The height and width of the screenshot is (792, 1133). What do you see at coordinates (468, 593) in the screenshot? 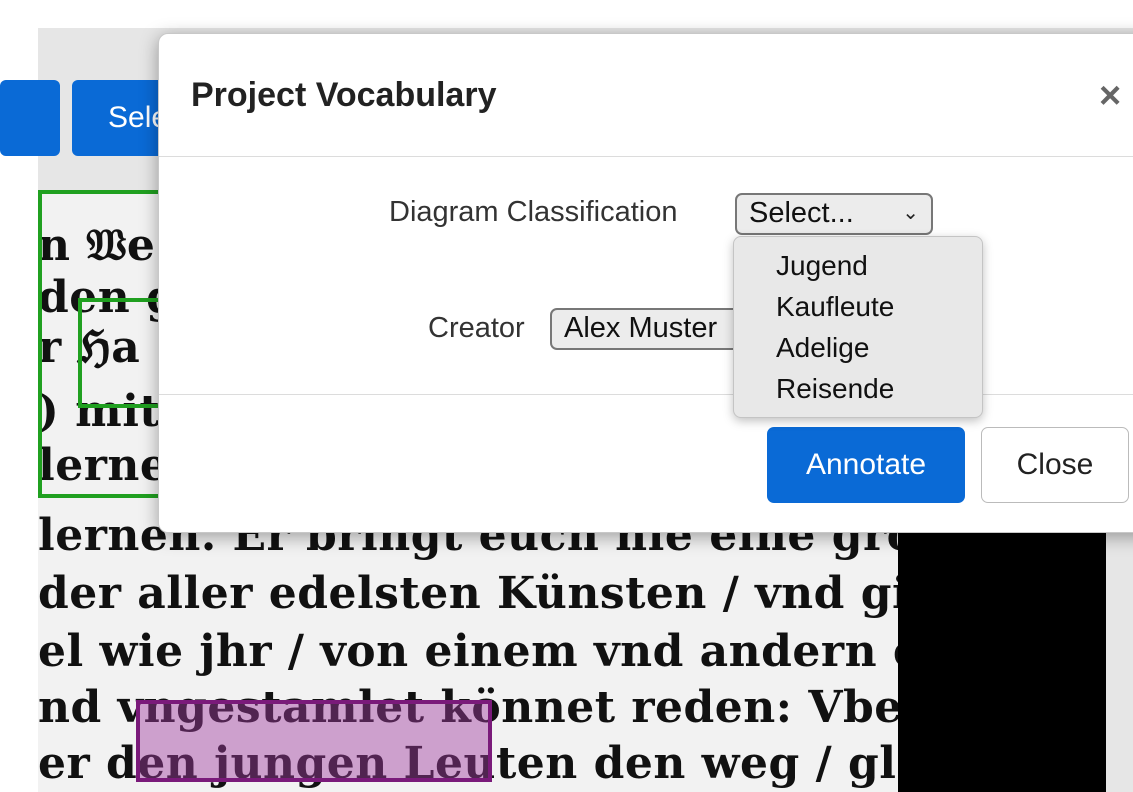
I see `scan-line: der aller edelsten Künsten / vnd gibet` at bounding box center [468, 593].